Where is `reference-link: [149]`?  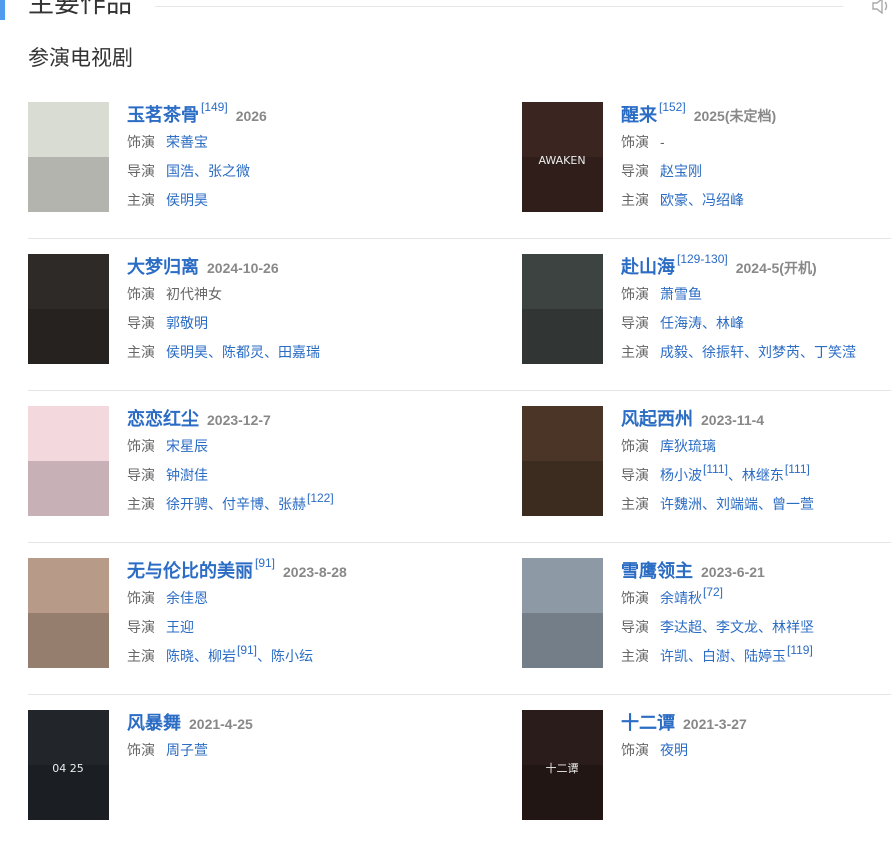
reference-link: [149] is located at coordinates (214, 107).